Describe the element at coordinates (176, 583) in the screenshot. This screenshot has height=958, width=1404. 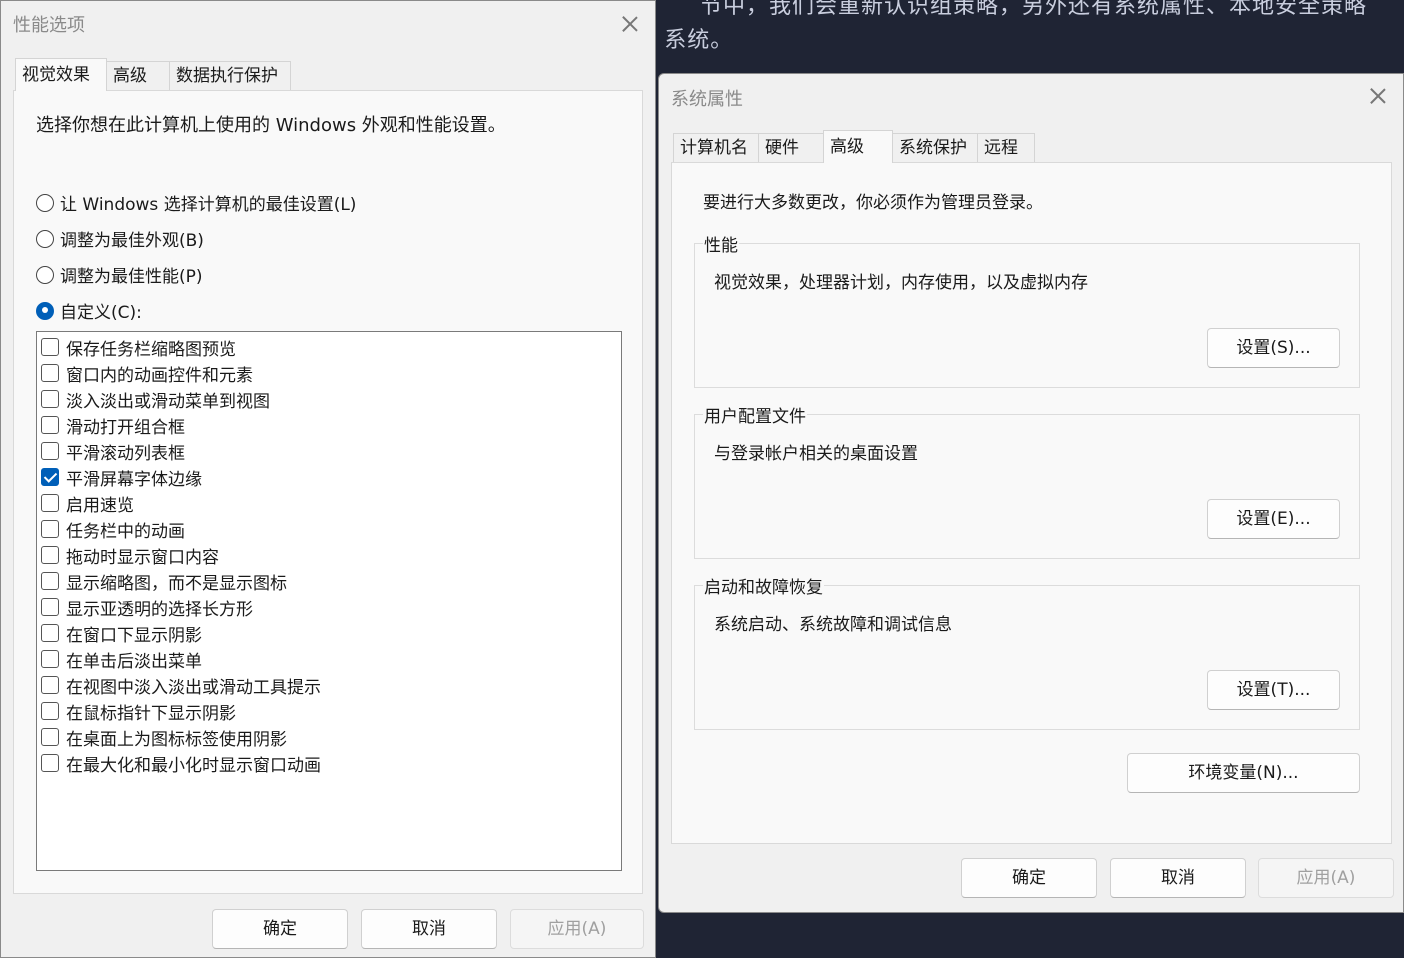
I see `option-label: 显示缩略图，而不是显示图标` at that location.